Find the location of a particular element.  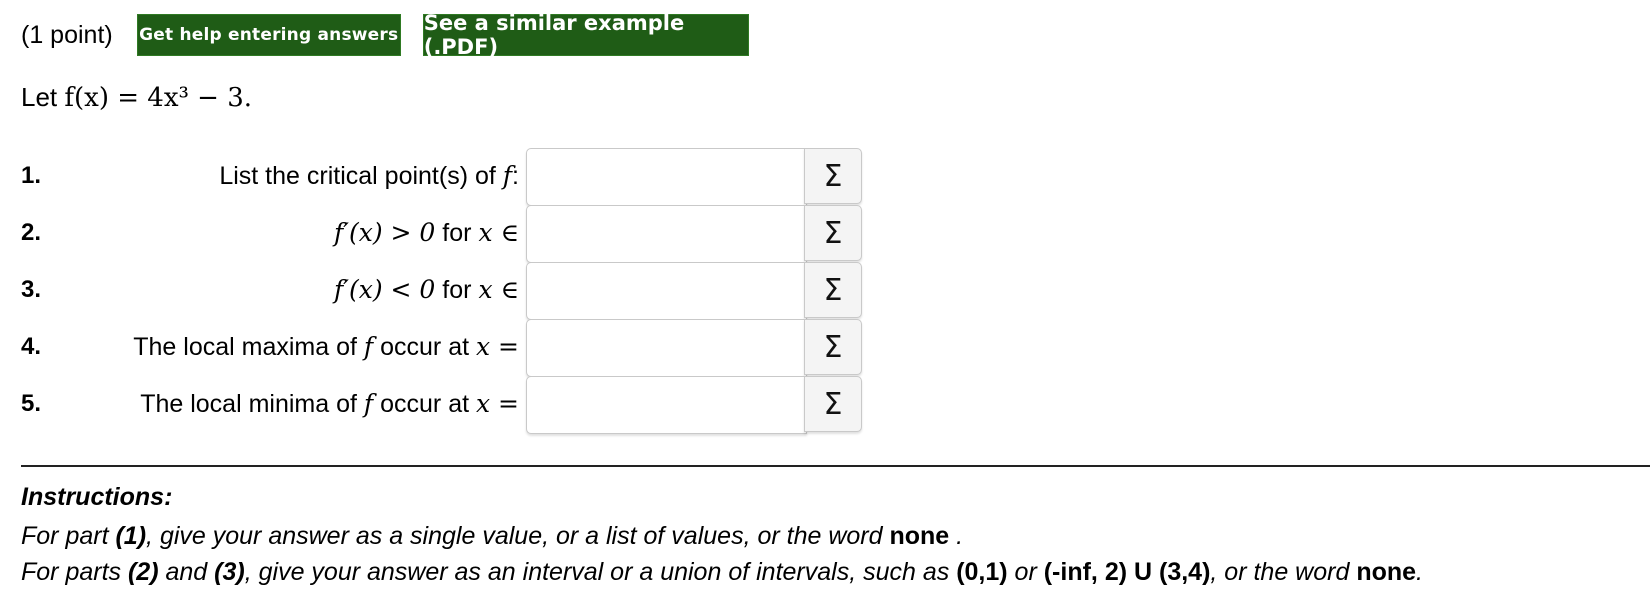

question-math: f′(x) > 0 is located at coordinates (385, 232).